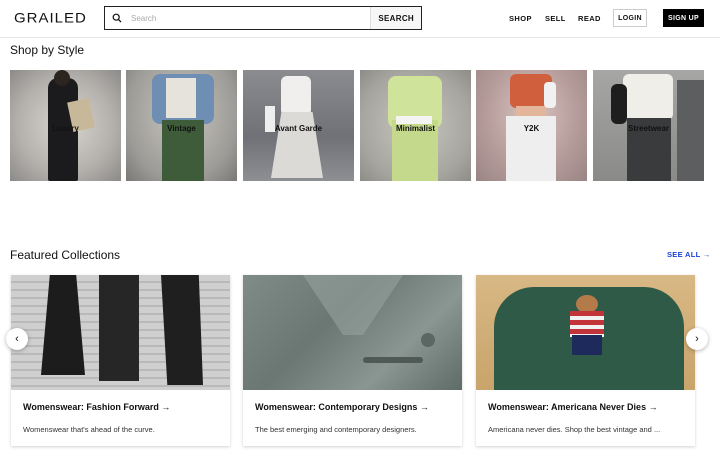  I want to click on signup-button: SIGN UP, so click(683, 18).